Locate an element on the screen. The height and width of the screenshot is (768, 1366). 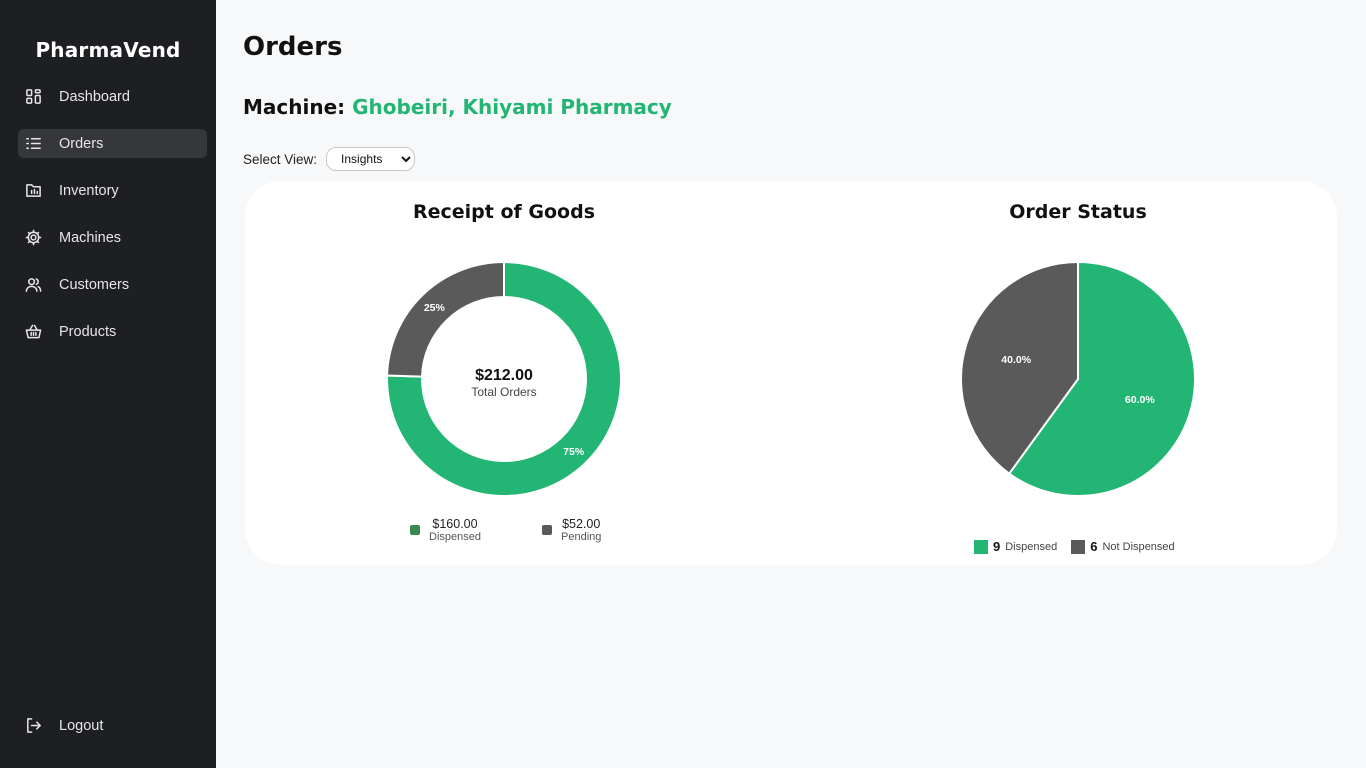
select-view-dropdown: Insights is located at coordinates (371, 159).